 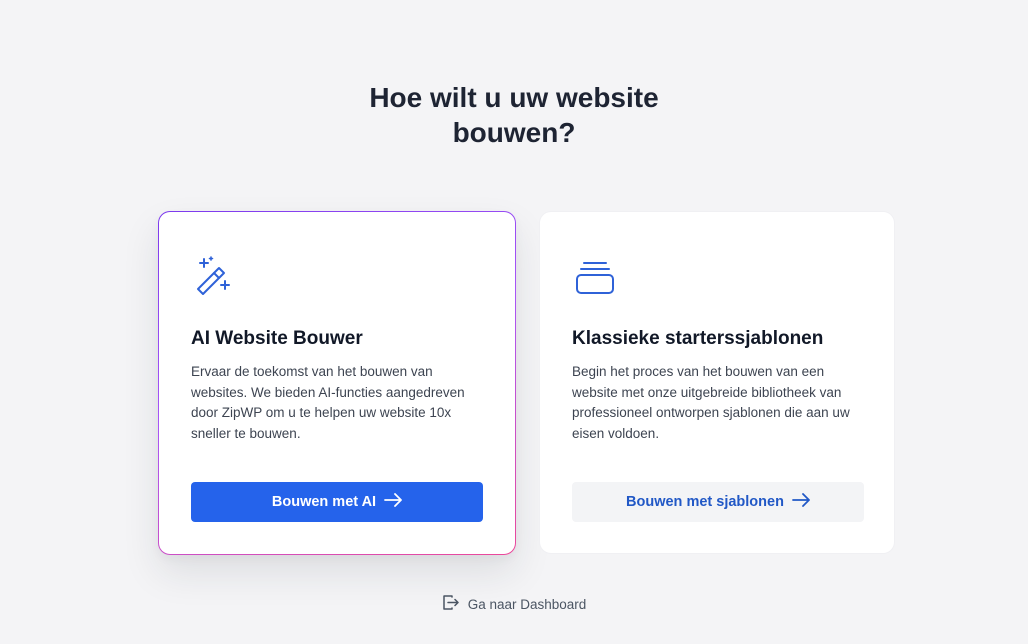 I want to click on page-title-line-2: bouwen?, so click(x=514, y=132).